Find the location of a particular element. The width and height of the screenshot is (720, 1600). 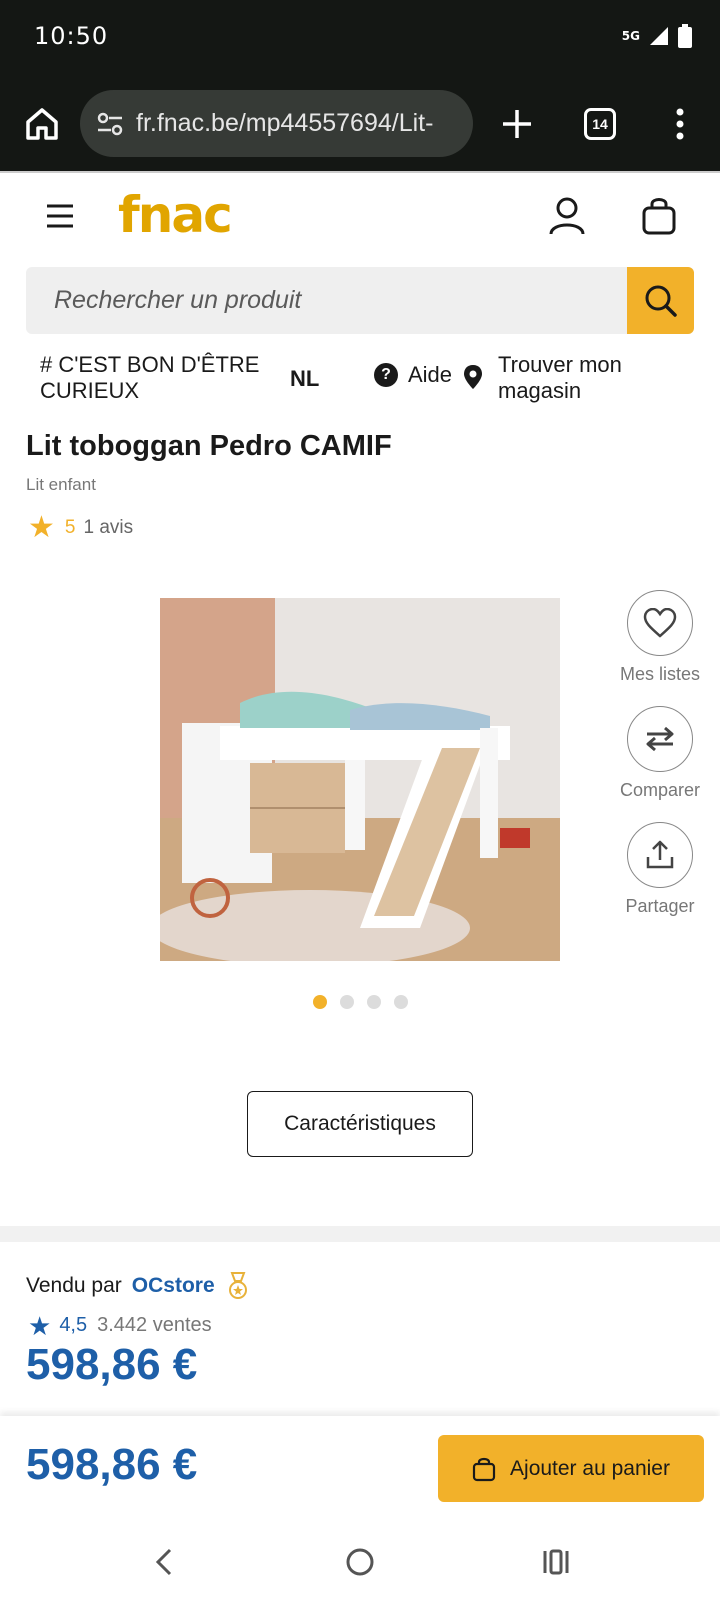

battery-icon is located at coordinates (685, 36).